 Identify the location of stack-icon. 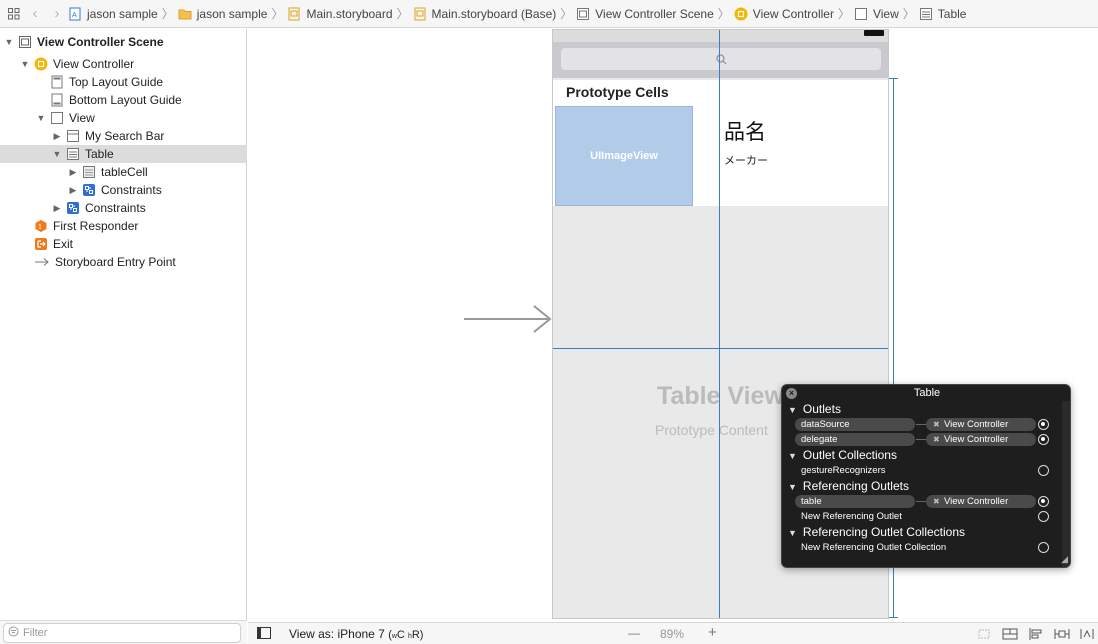
(1010, 635).